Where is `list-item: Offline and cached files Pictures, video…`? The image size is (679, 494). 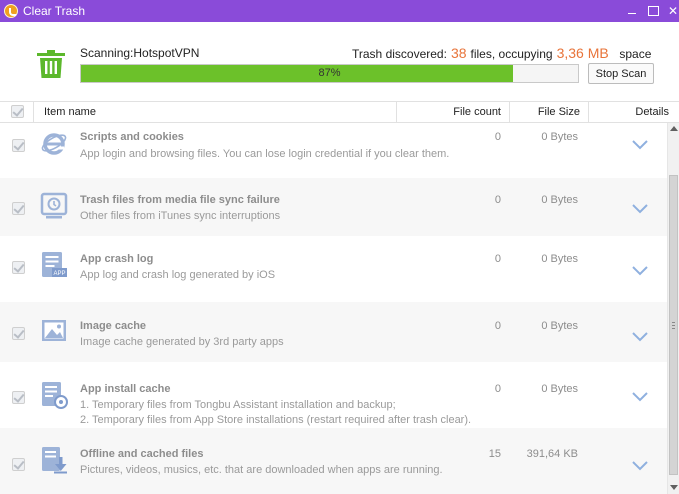
list-item: Offline and cached files Pictures, video… is located at coordinates (333, 461).